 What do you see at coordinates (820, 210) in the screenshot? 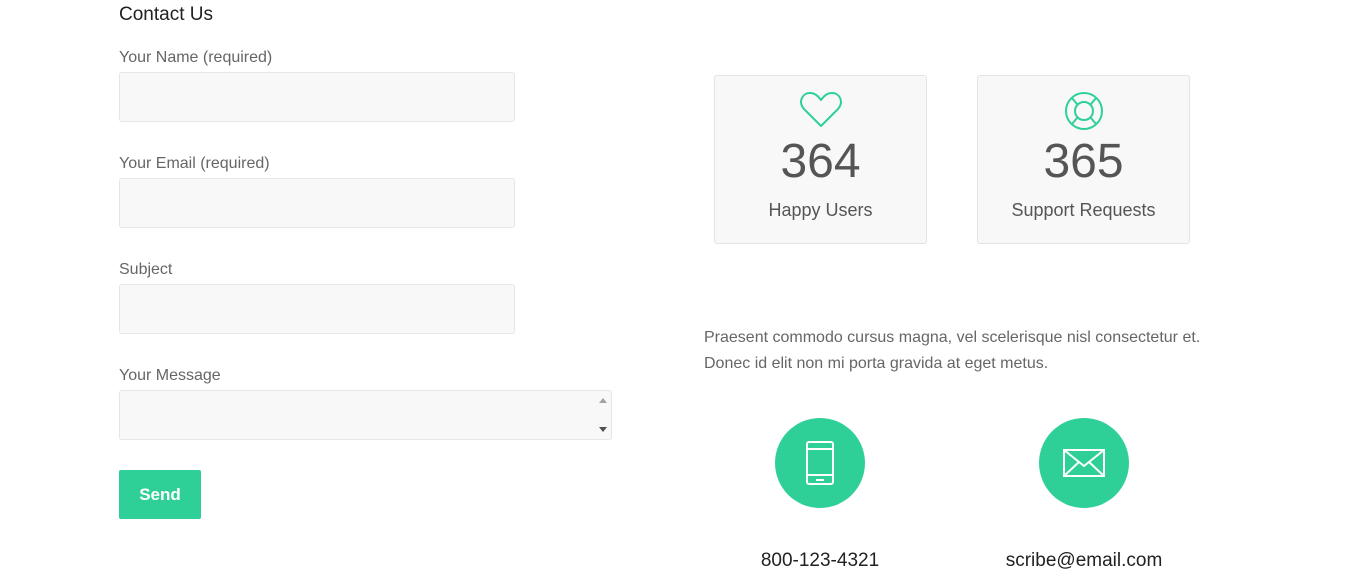
I see `stat-label: Happy Users` at bounding box center [820, 210].